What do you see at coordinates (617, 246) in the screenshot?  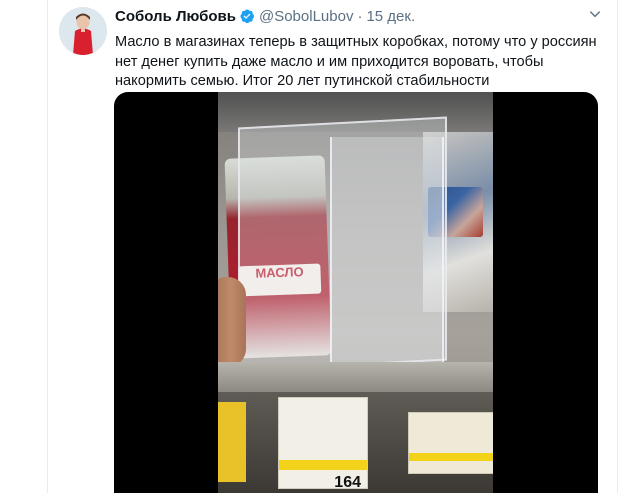 I see `timeline-right-border` at bounding box center [617, 246].